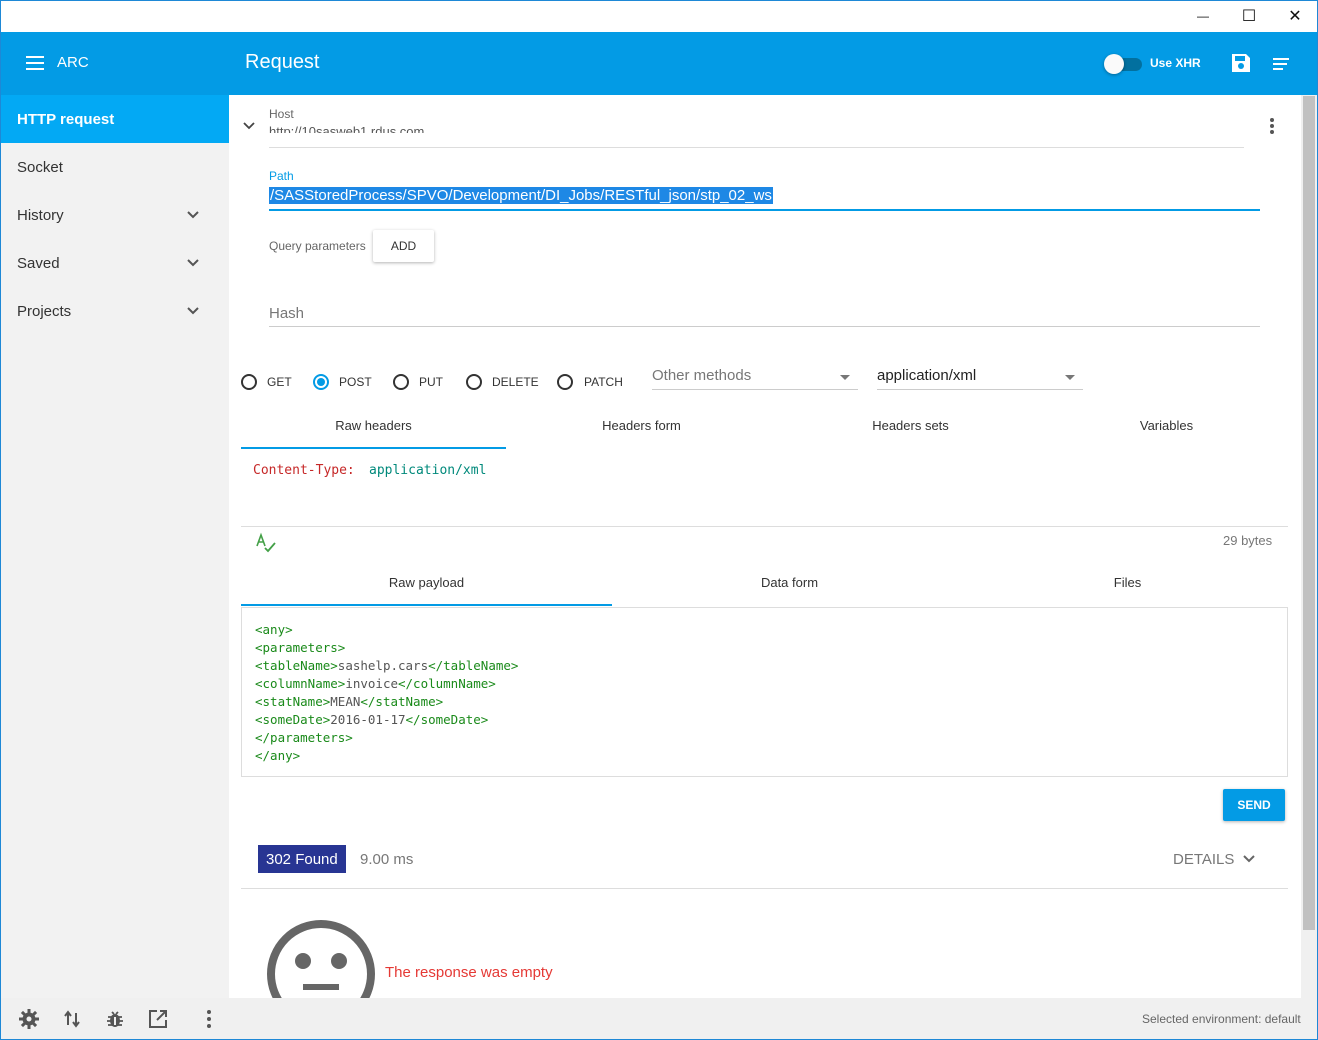  I want to click on other-methods-dropdown: Other methods, so click(701, 375).